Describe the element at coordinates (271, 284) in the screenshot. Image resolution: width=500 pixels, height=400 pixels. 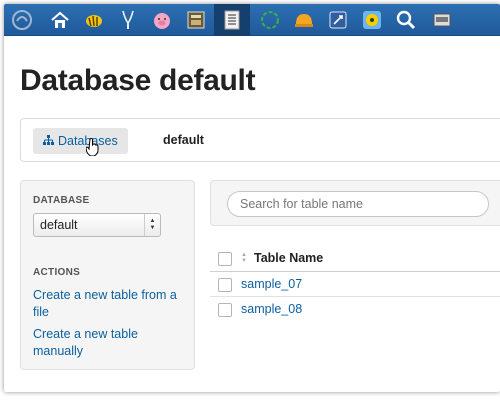
I see `table-name-link: sample_07` at that location.